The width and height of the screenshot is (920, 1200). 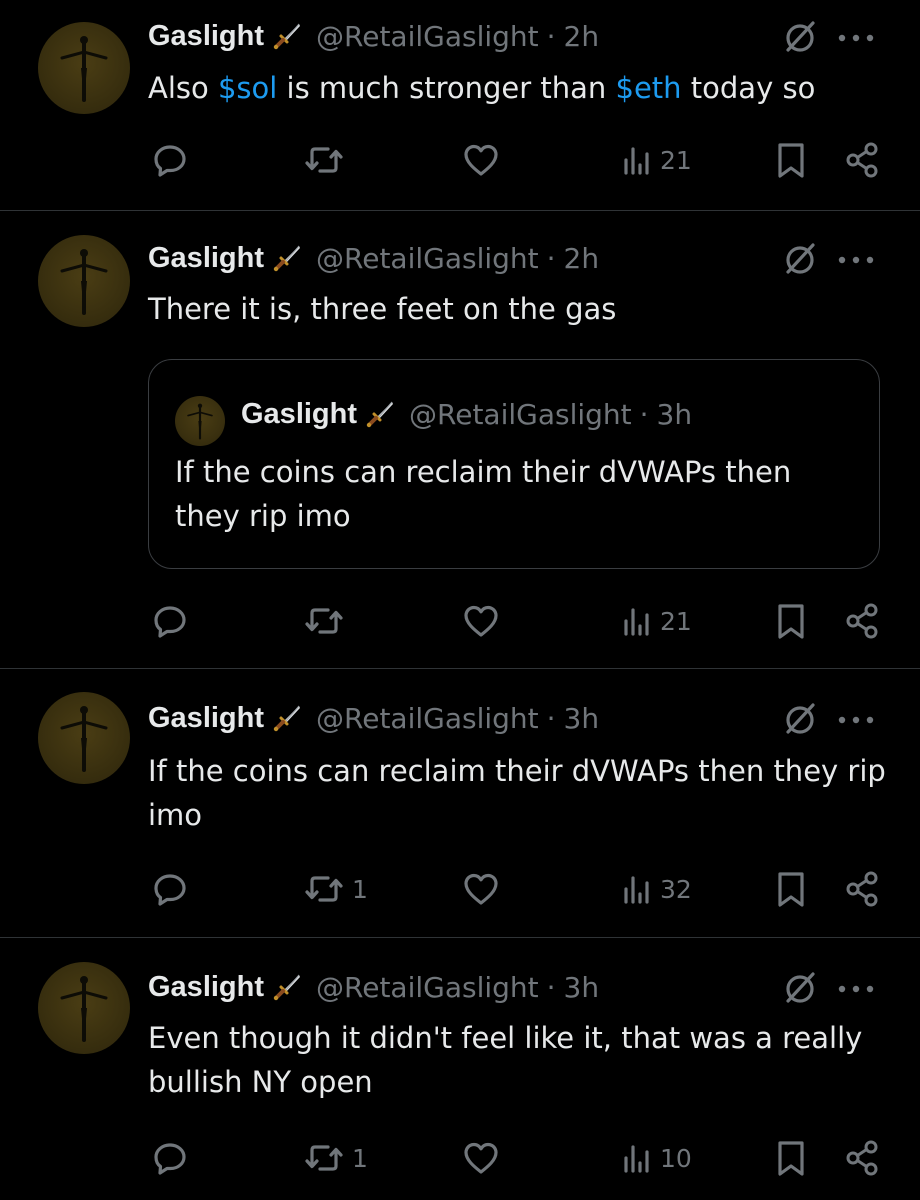 I want to click on views-button: 10, so click(x=657, y=1158).